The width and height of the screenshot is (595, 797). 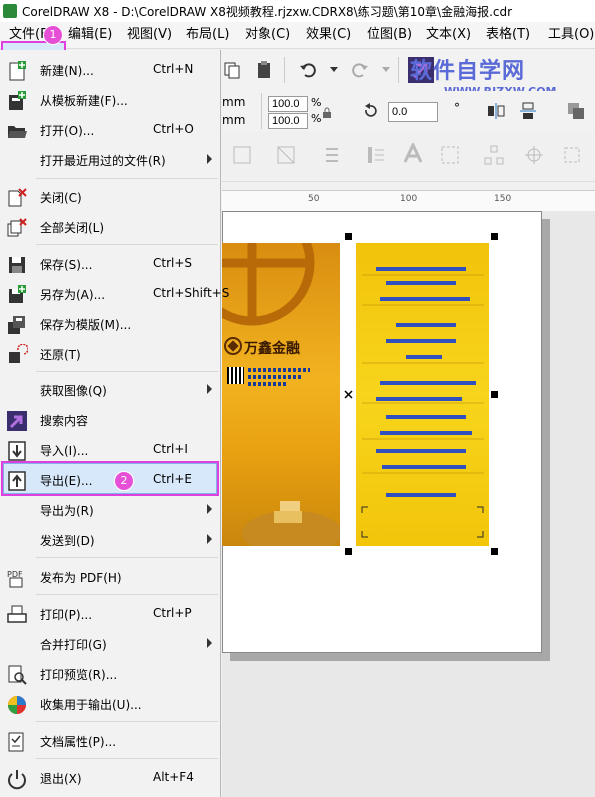 I want to click on menu-bitmaps: 位图(B), so click(x=389, y=35).